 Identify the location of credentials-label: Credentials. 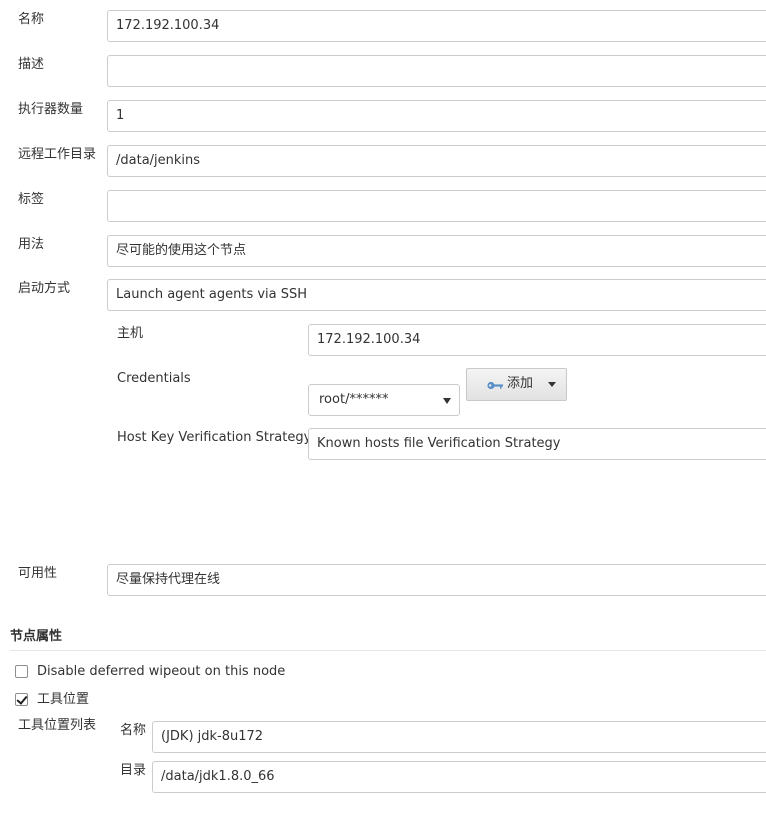
(154, 378).